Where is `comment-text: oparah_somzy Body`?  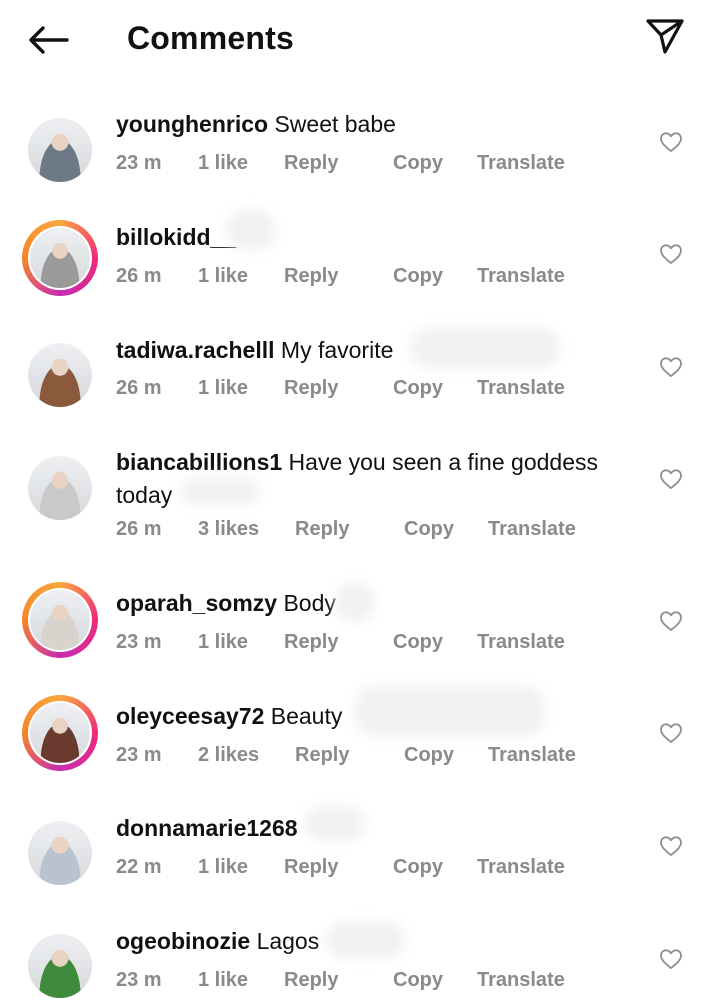 comment-text: oparah_somzy Body is located at coordinates (376, 603).